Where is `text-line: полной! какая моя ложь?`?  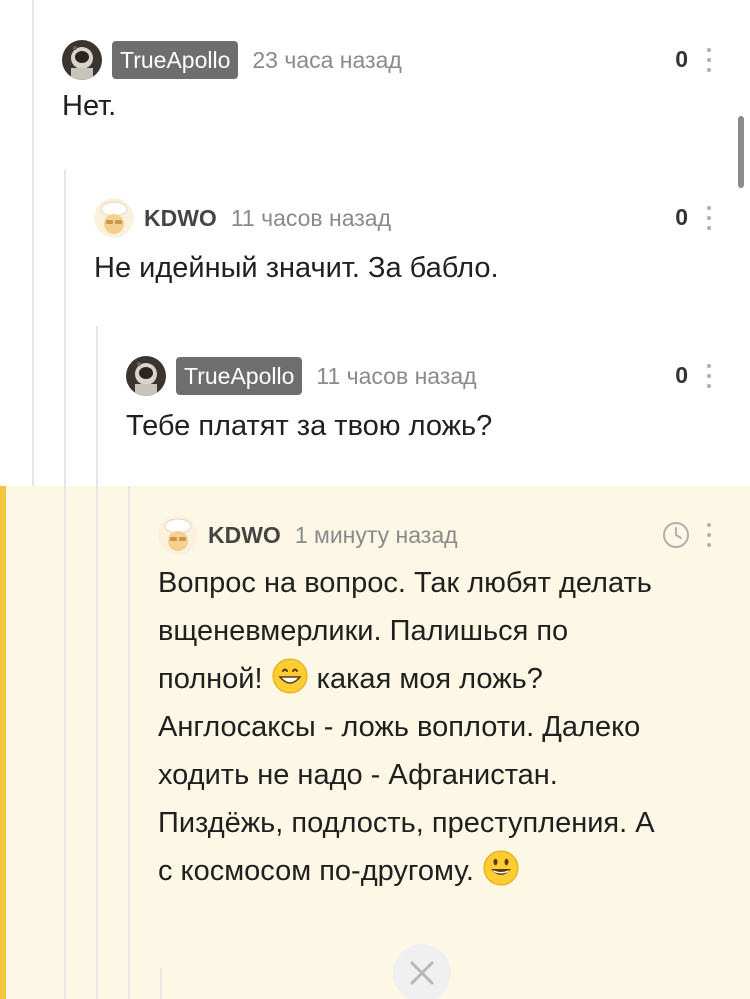
text-line: полной! какая моя ложь? is located at coordinates (444, 679).